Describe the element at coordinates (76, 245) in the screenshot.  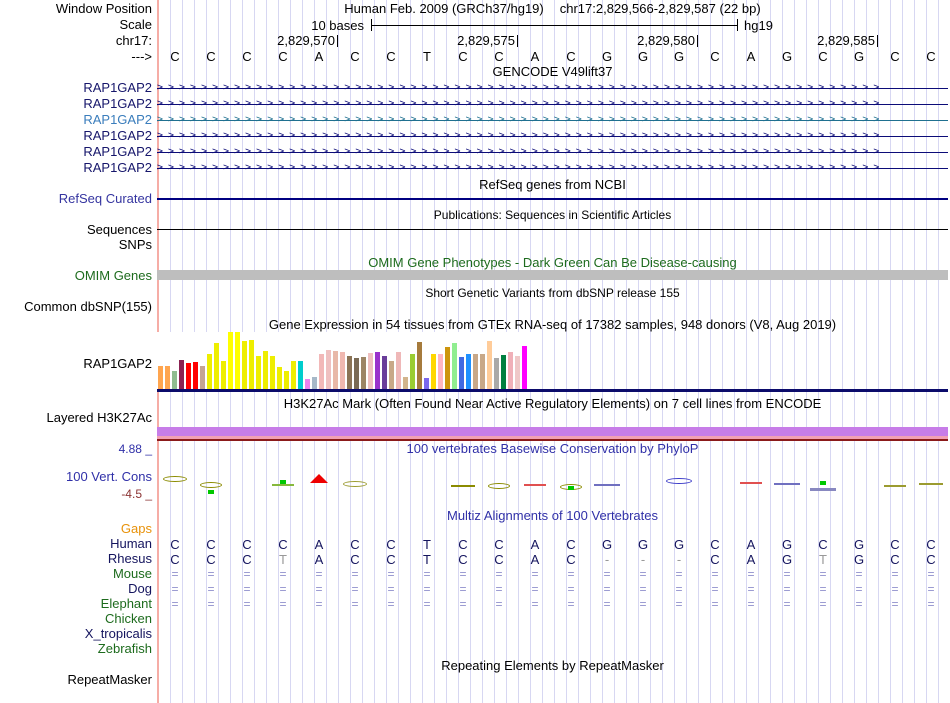
I see `snps-label: SNPs` at that location.